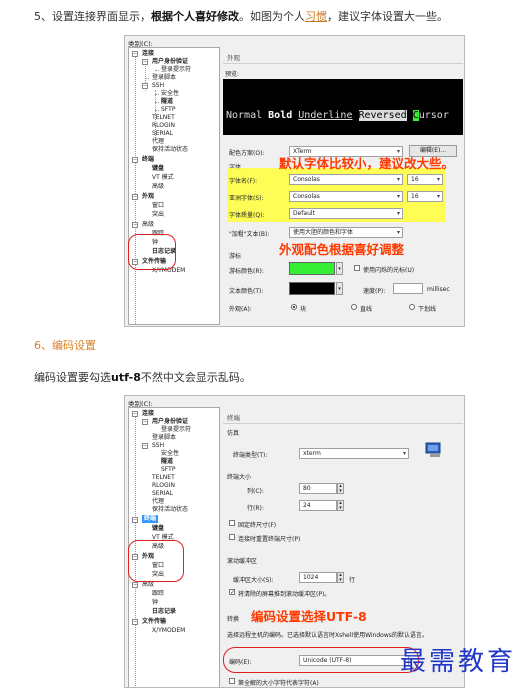  Describe the element at coordinates (318, 505) in the screenshot. I see `rows-input: 24` at that location.